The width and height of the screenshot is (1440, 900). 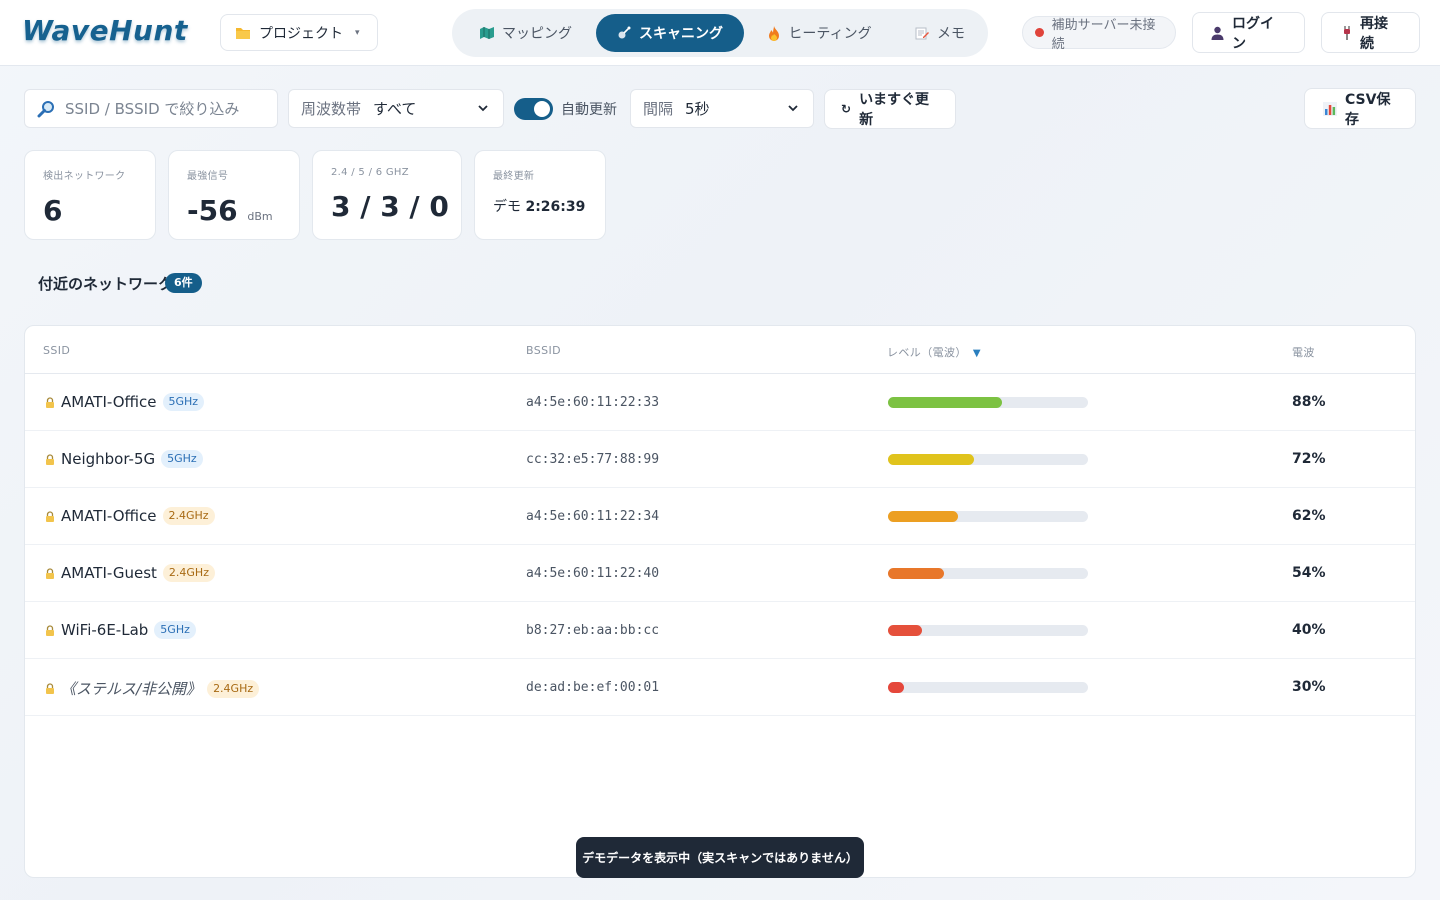 I want to click on ssid-name: AMATI-Guest, so click(x=109, y=573).